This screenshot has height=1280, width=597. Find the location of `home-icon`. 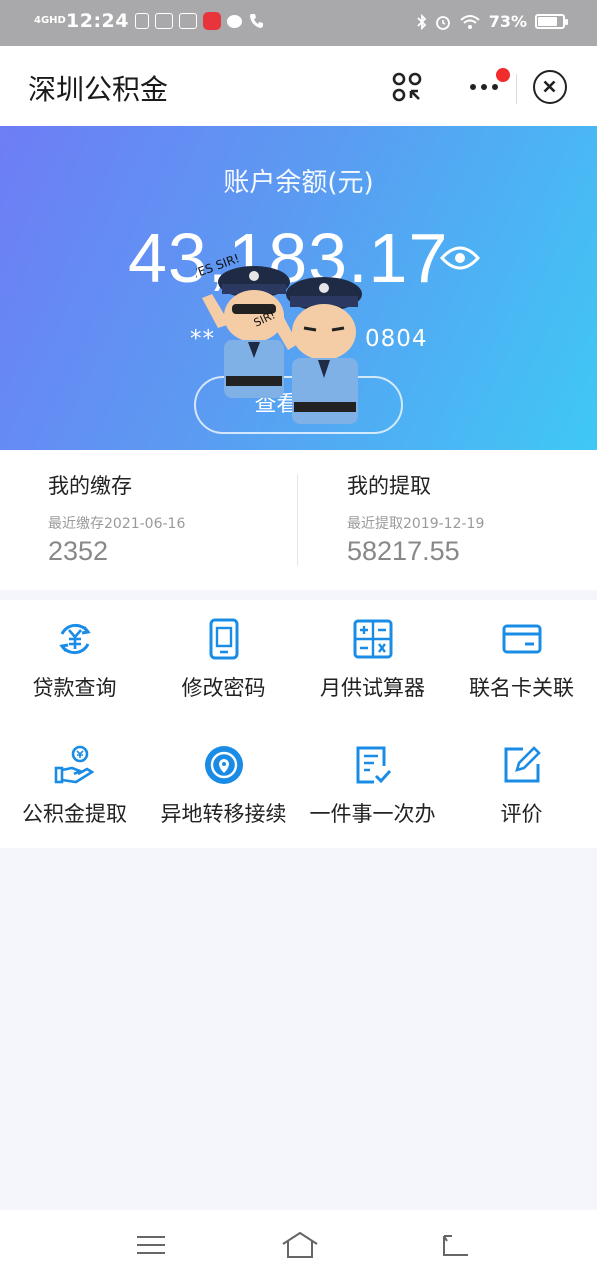

home-icon is located at coordinates (300, 1245).